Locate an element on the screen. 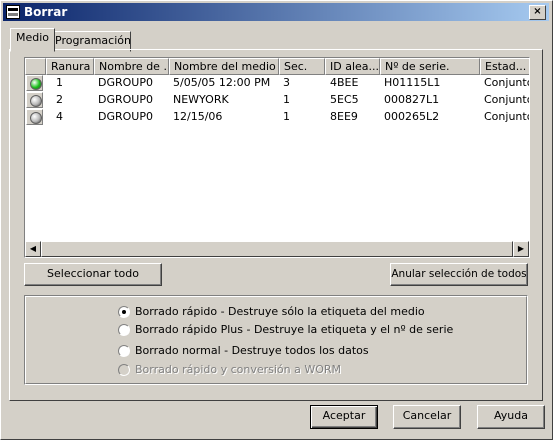 The height and width of the screenshot is (440, 553). arrow-left-icon: ◀ is located at coordinates (33, 248).